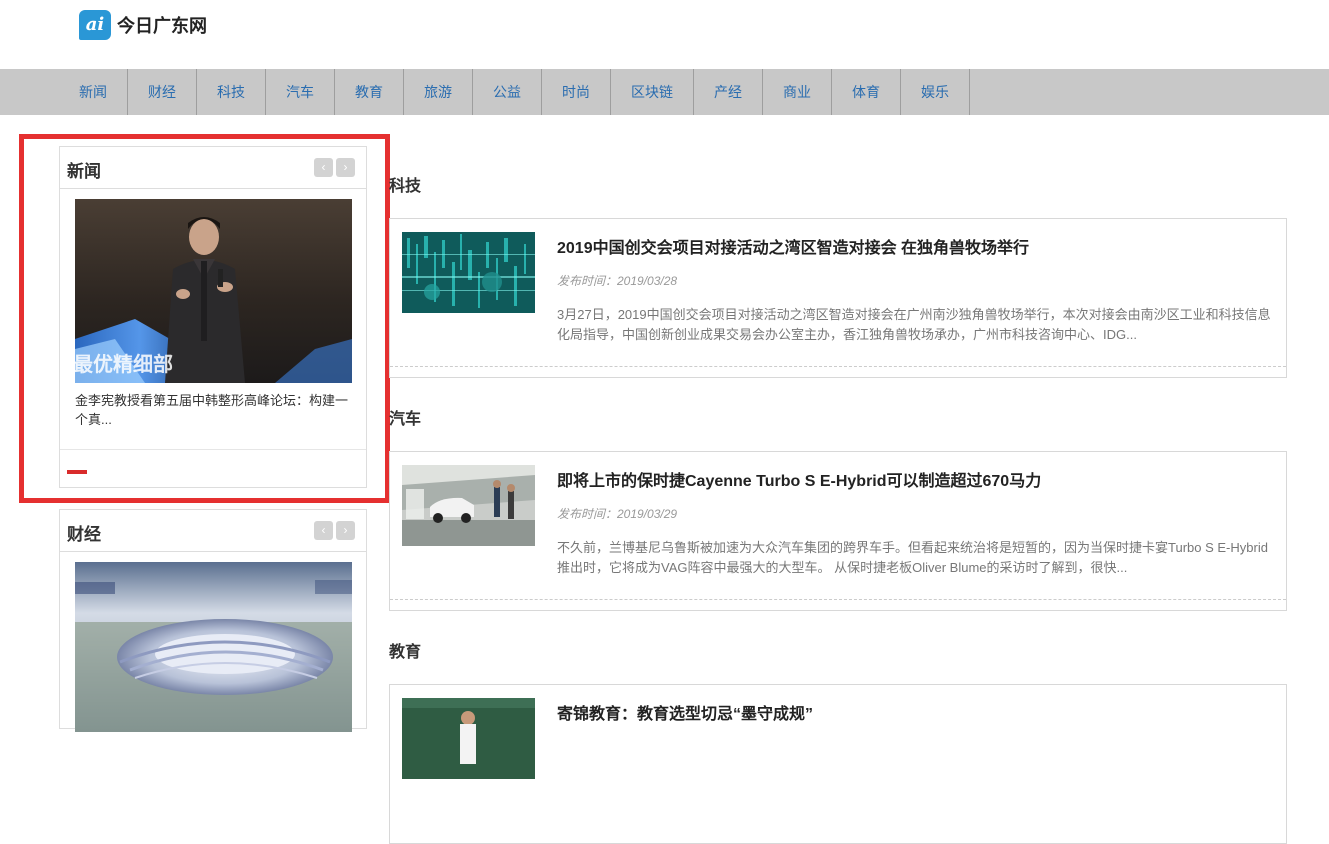 The height and width of the screenshot is (844, 1329). What do you see at coordinates (213, 168) in the screenshot?
I see `widget-header: 新闻 ‹ ›` at bounding box center [213, 168].